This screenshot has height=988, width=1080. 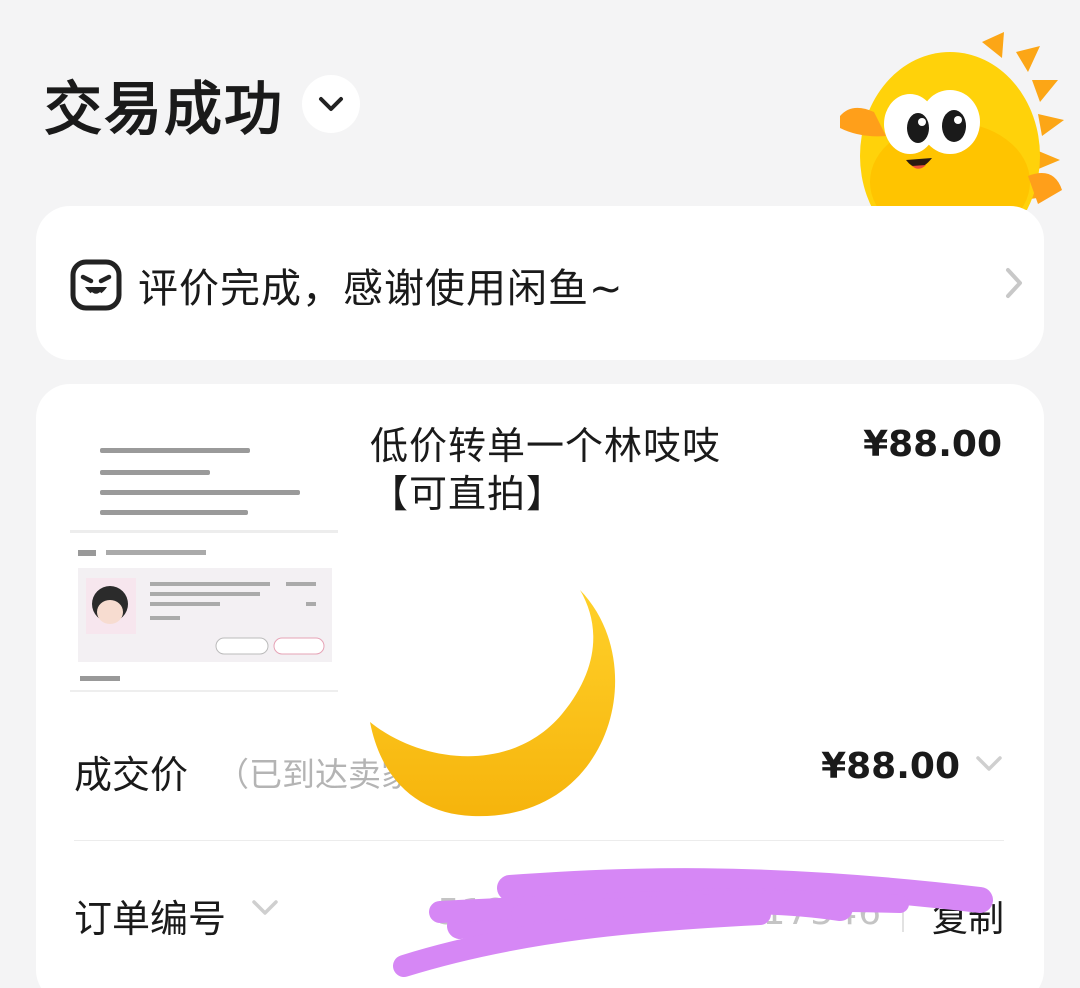 I want to click on product-thumbnail, so click(x=204, y=550).